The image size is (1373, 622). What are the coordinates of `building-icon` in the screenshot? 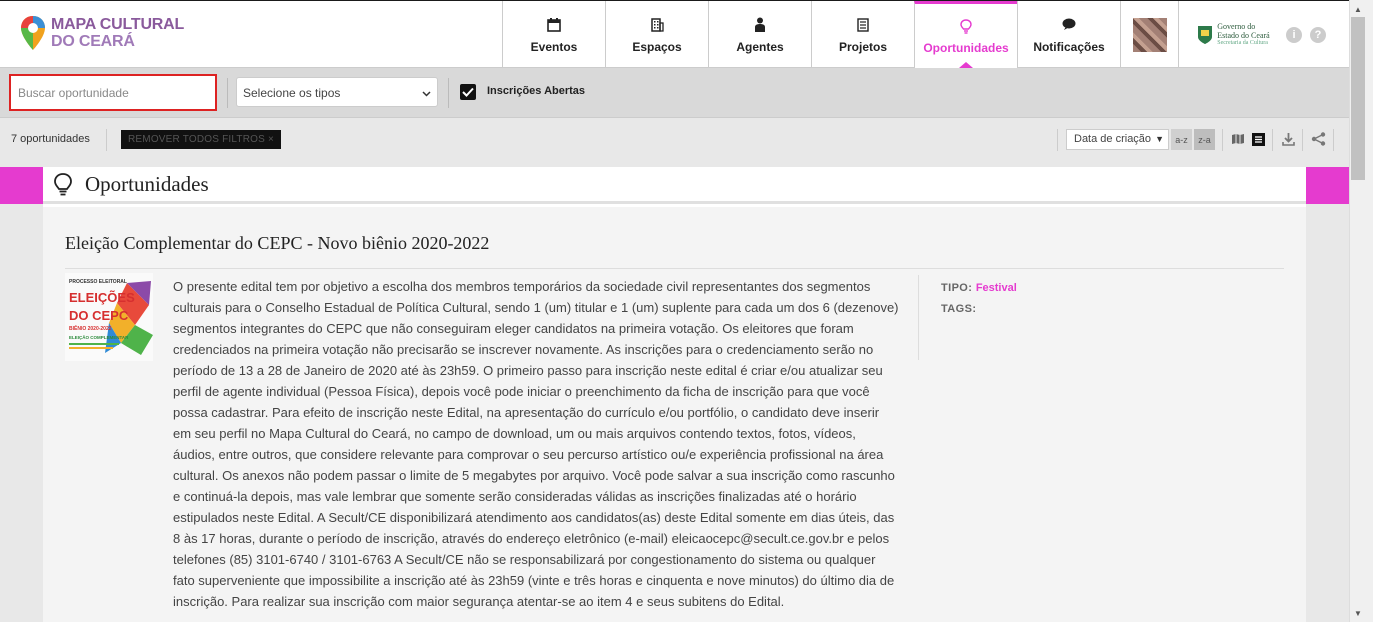 It's located at (657, 25).